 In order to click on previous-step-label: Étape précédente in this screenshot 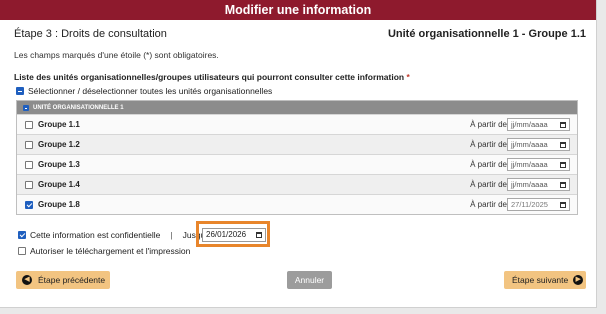, I will do `click(72, 280)`.